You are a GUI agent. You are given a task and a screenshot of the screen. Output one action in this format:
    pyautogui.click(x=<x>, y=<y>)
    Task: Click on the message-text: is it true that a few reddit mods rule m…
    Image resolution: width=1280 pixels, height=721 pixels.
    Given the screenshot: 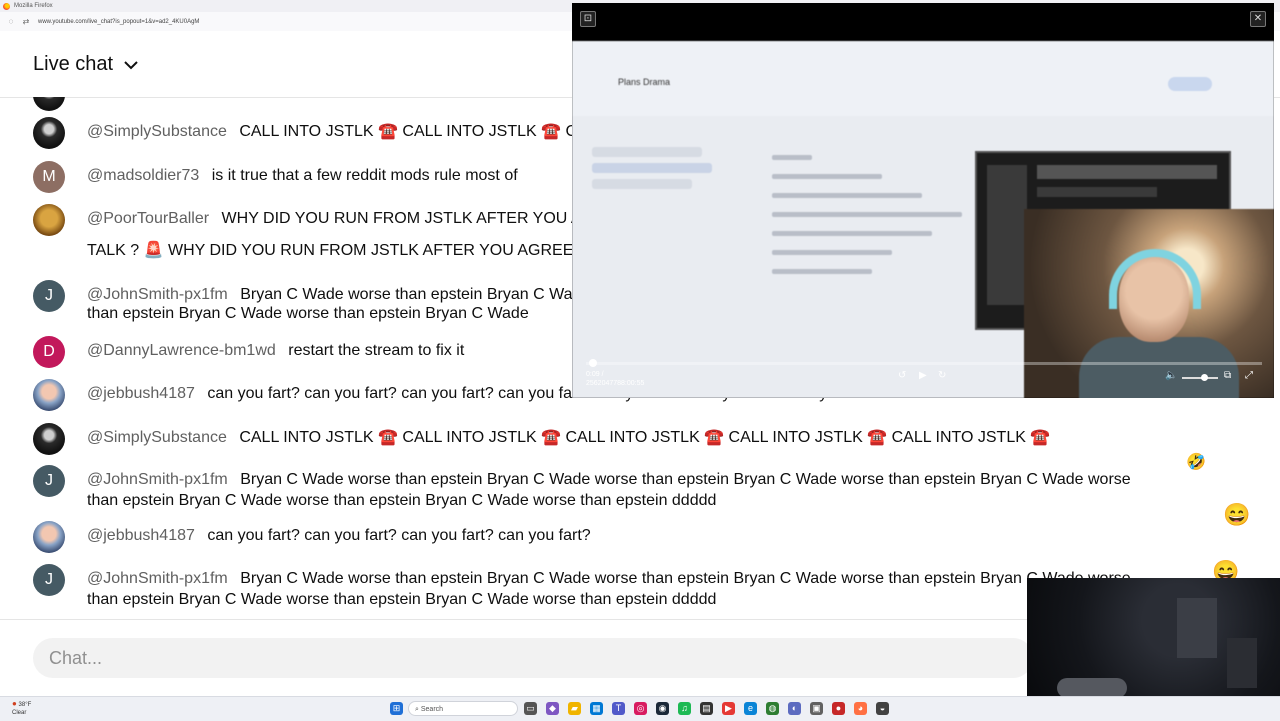 What is the action you would take?
    pyautogui.click(x=364, y=175)
    